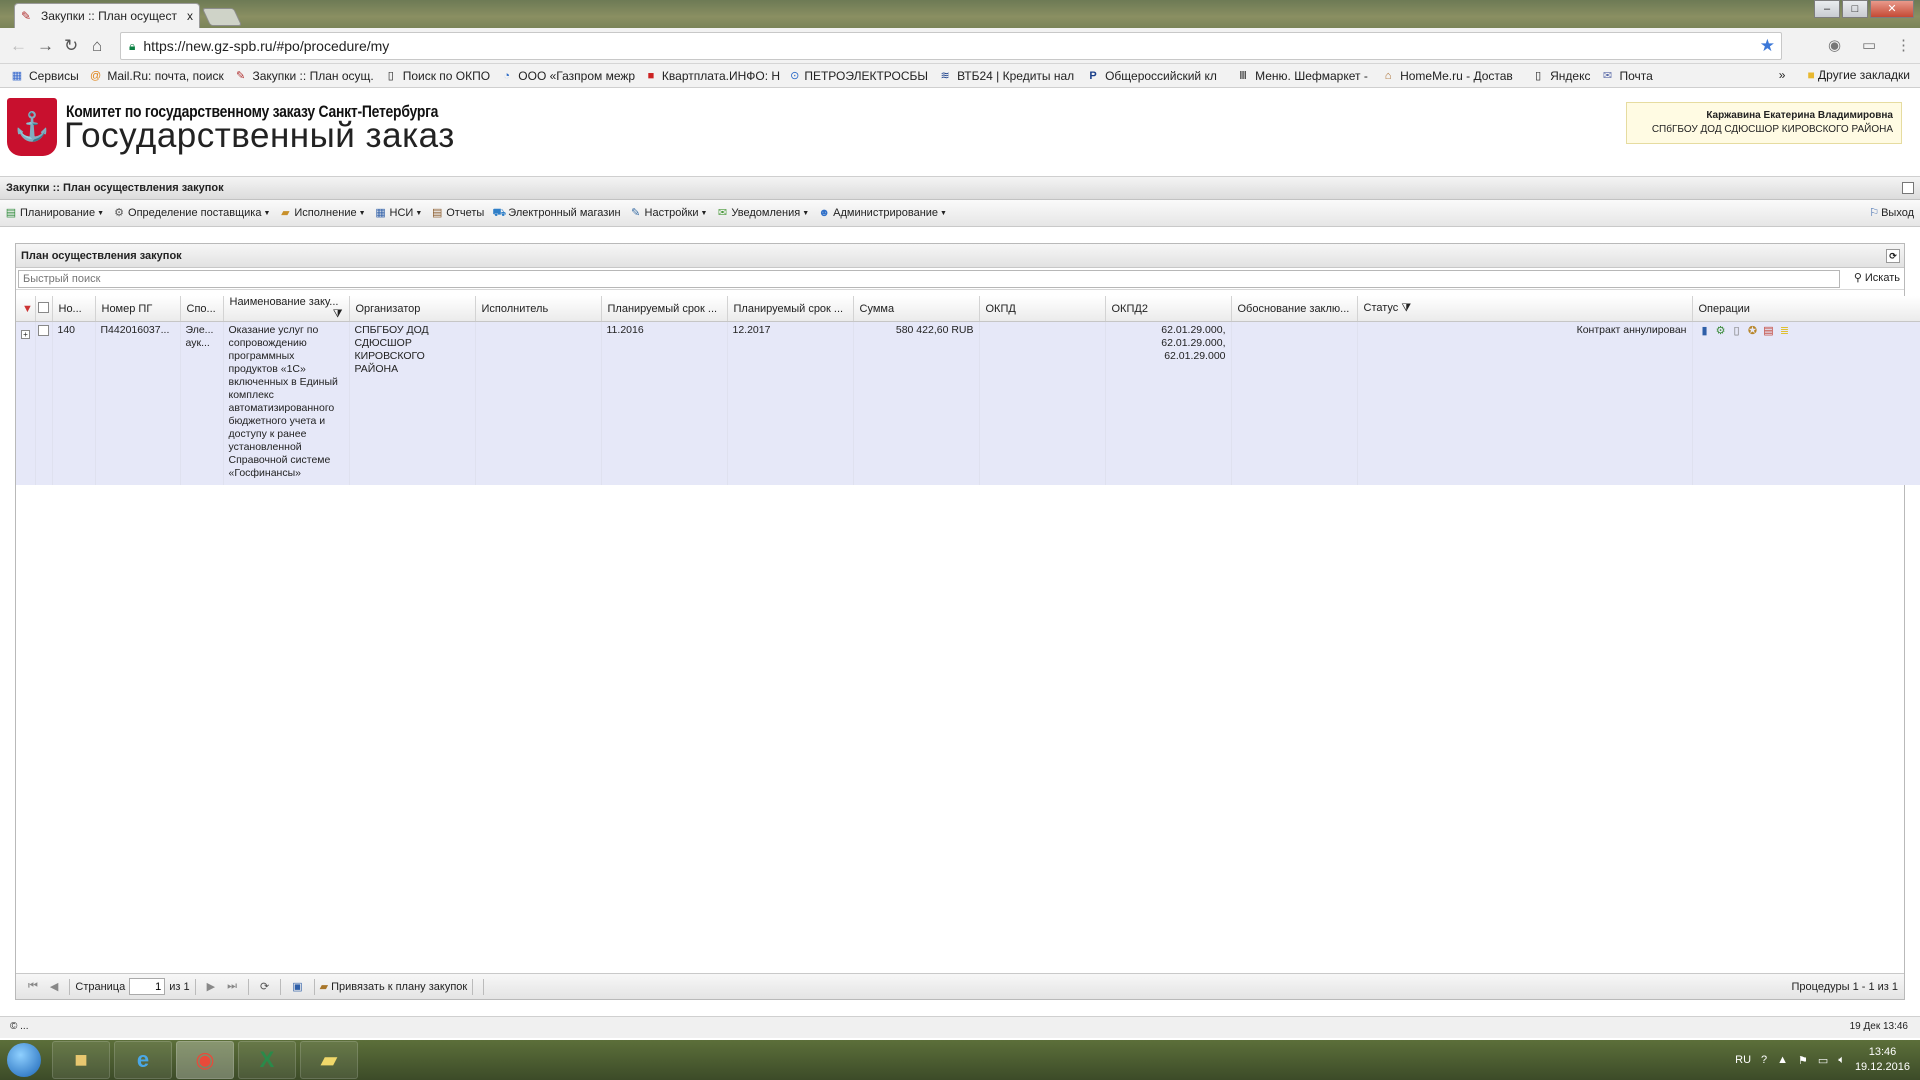 The image size is (1920, 1080). I want to click on menu-item-eshop: ⛟ Электронный магазин, so click(556, 213).